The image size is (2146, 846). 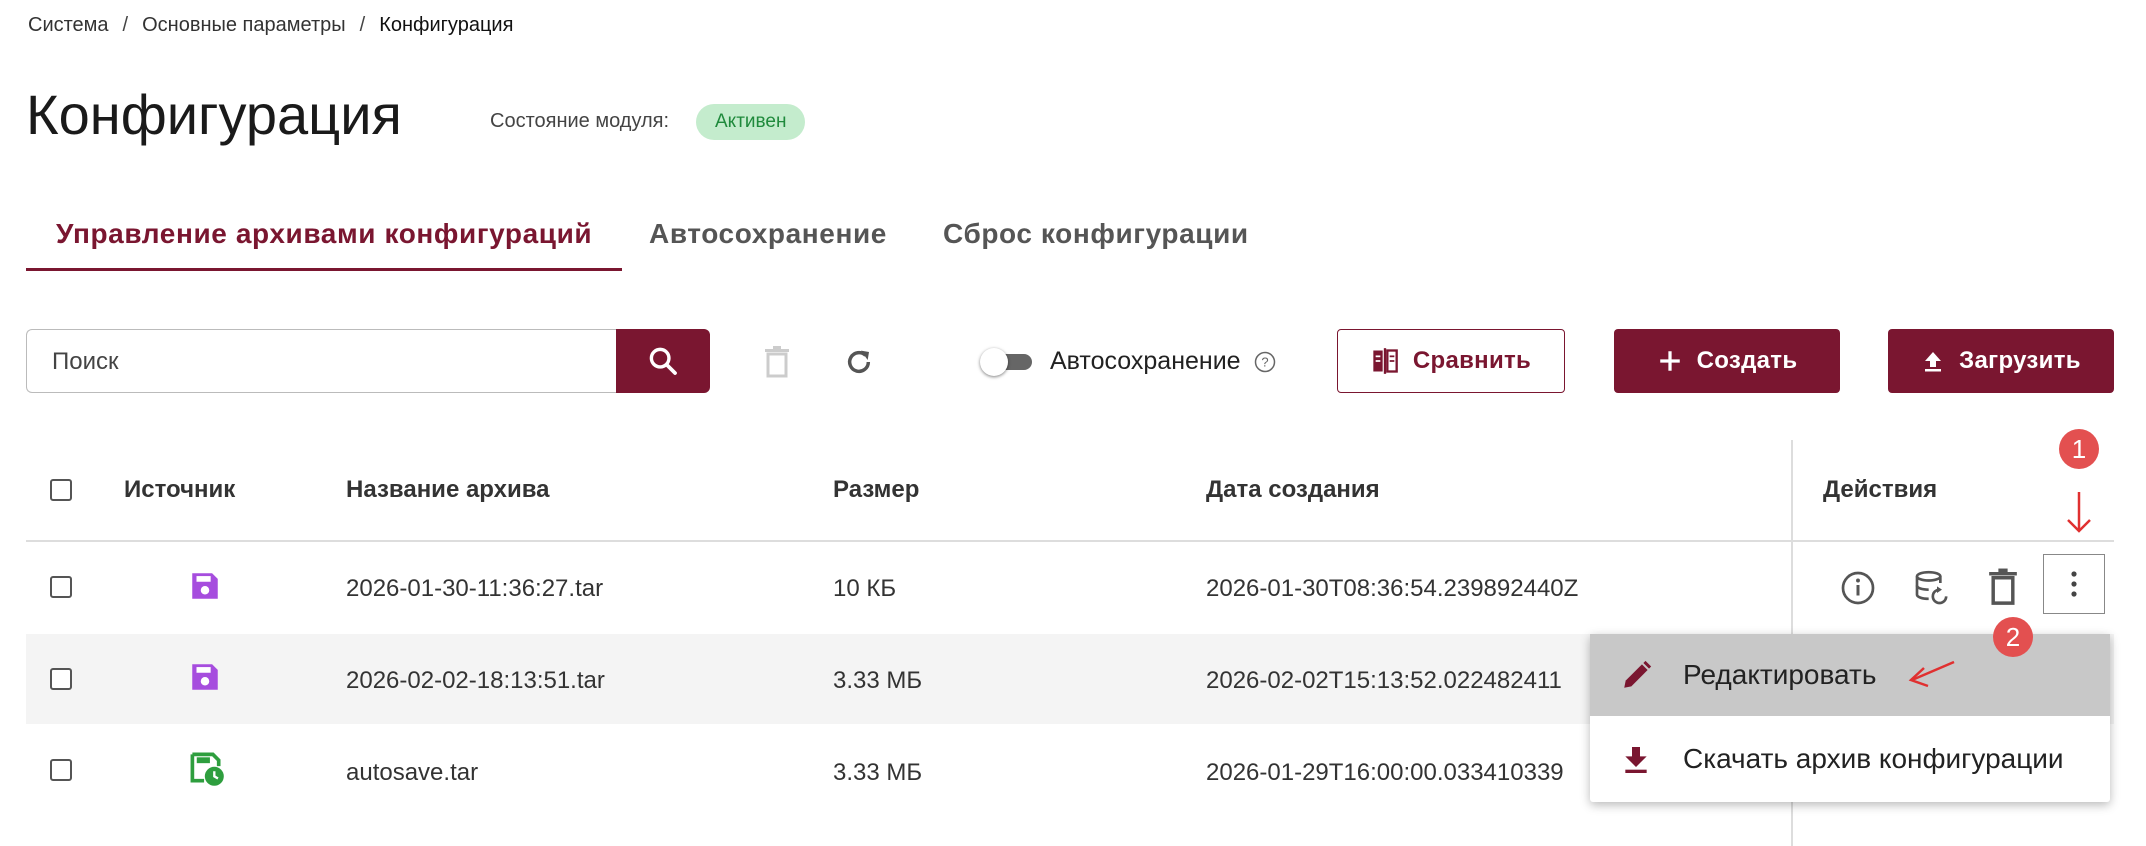 I want to click on tab-autosave: Автосохранение, so click(x=768, y=234).